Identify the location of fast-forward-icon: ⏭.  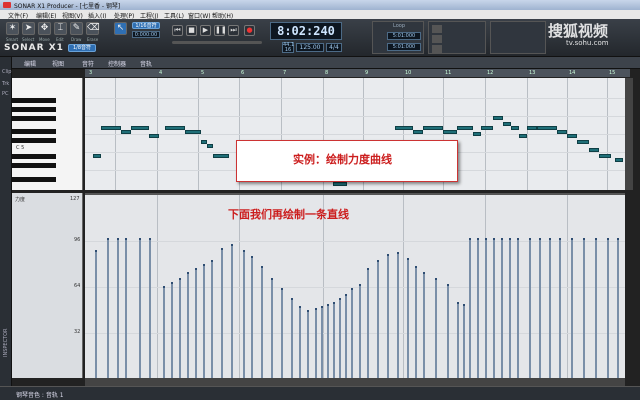
(233, 30).